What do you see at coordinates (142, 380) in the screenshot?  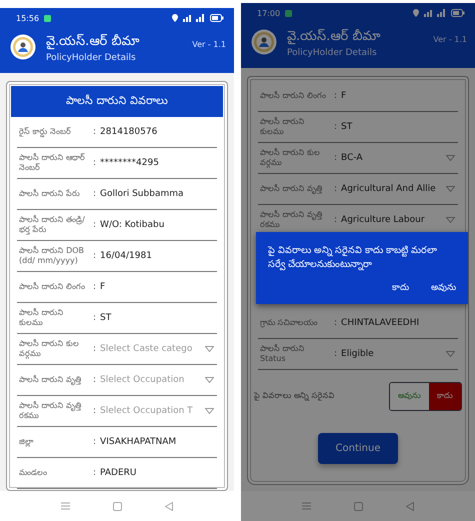 I see `dropdown-placeholder: Slelect Occupation` at bounding box center [142, 380].